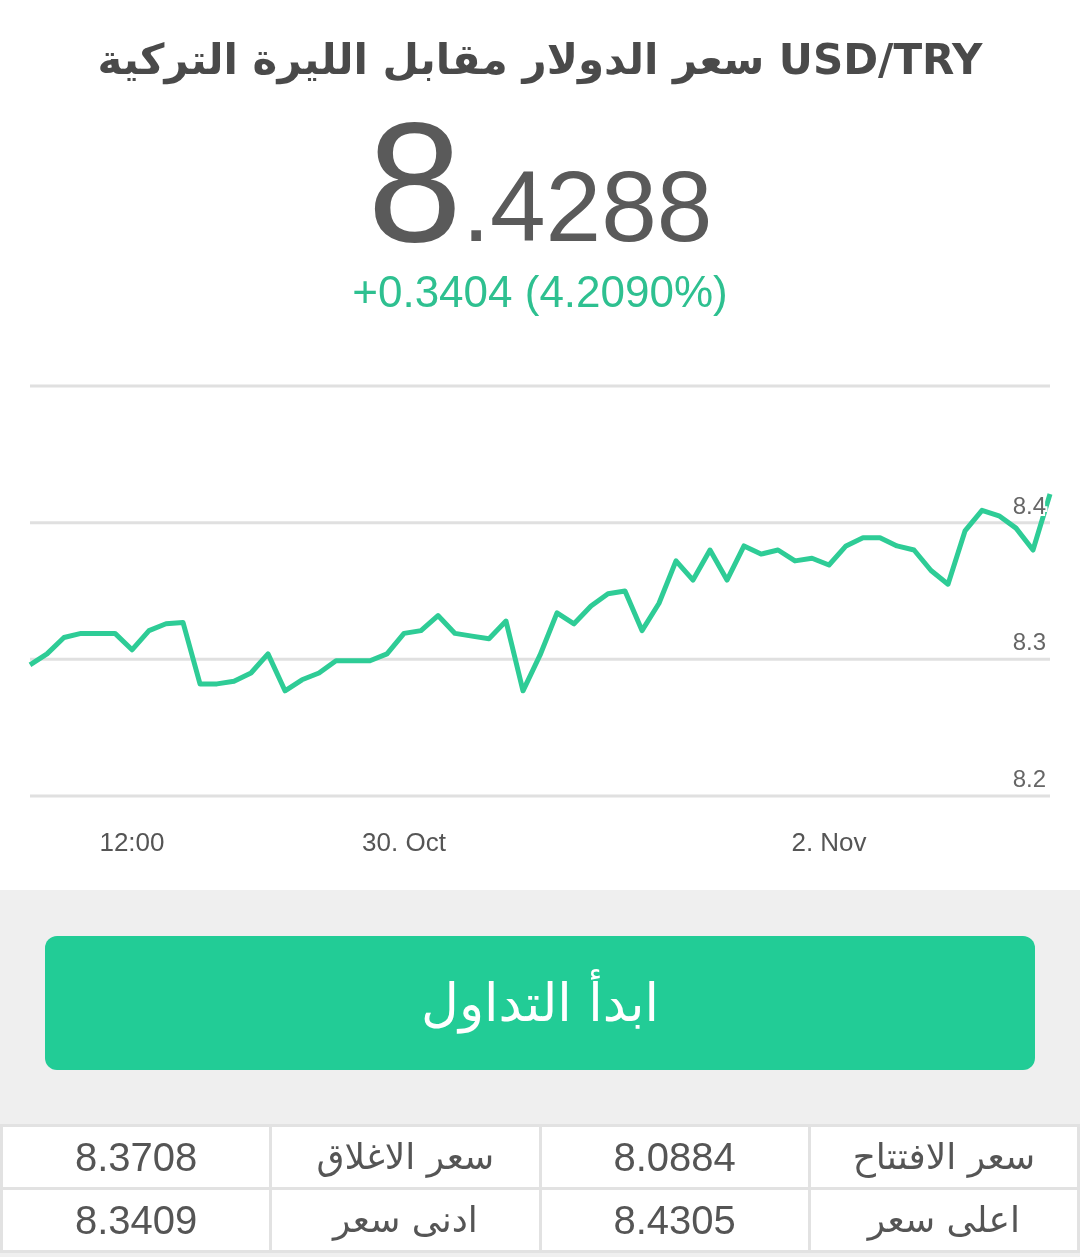 The width and height of the screenshot is (1080, 1257). Describe the element at coordinates (540, 60) in the screenshot. I see `page-title: سعر الدولار مقابل الليرة التركية USD/TRY` at that location.